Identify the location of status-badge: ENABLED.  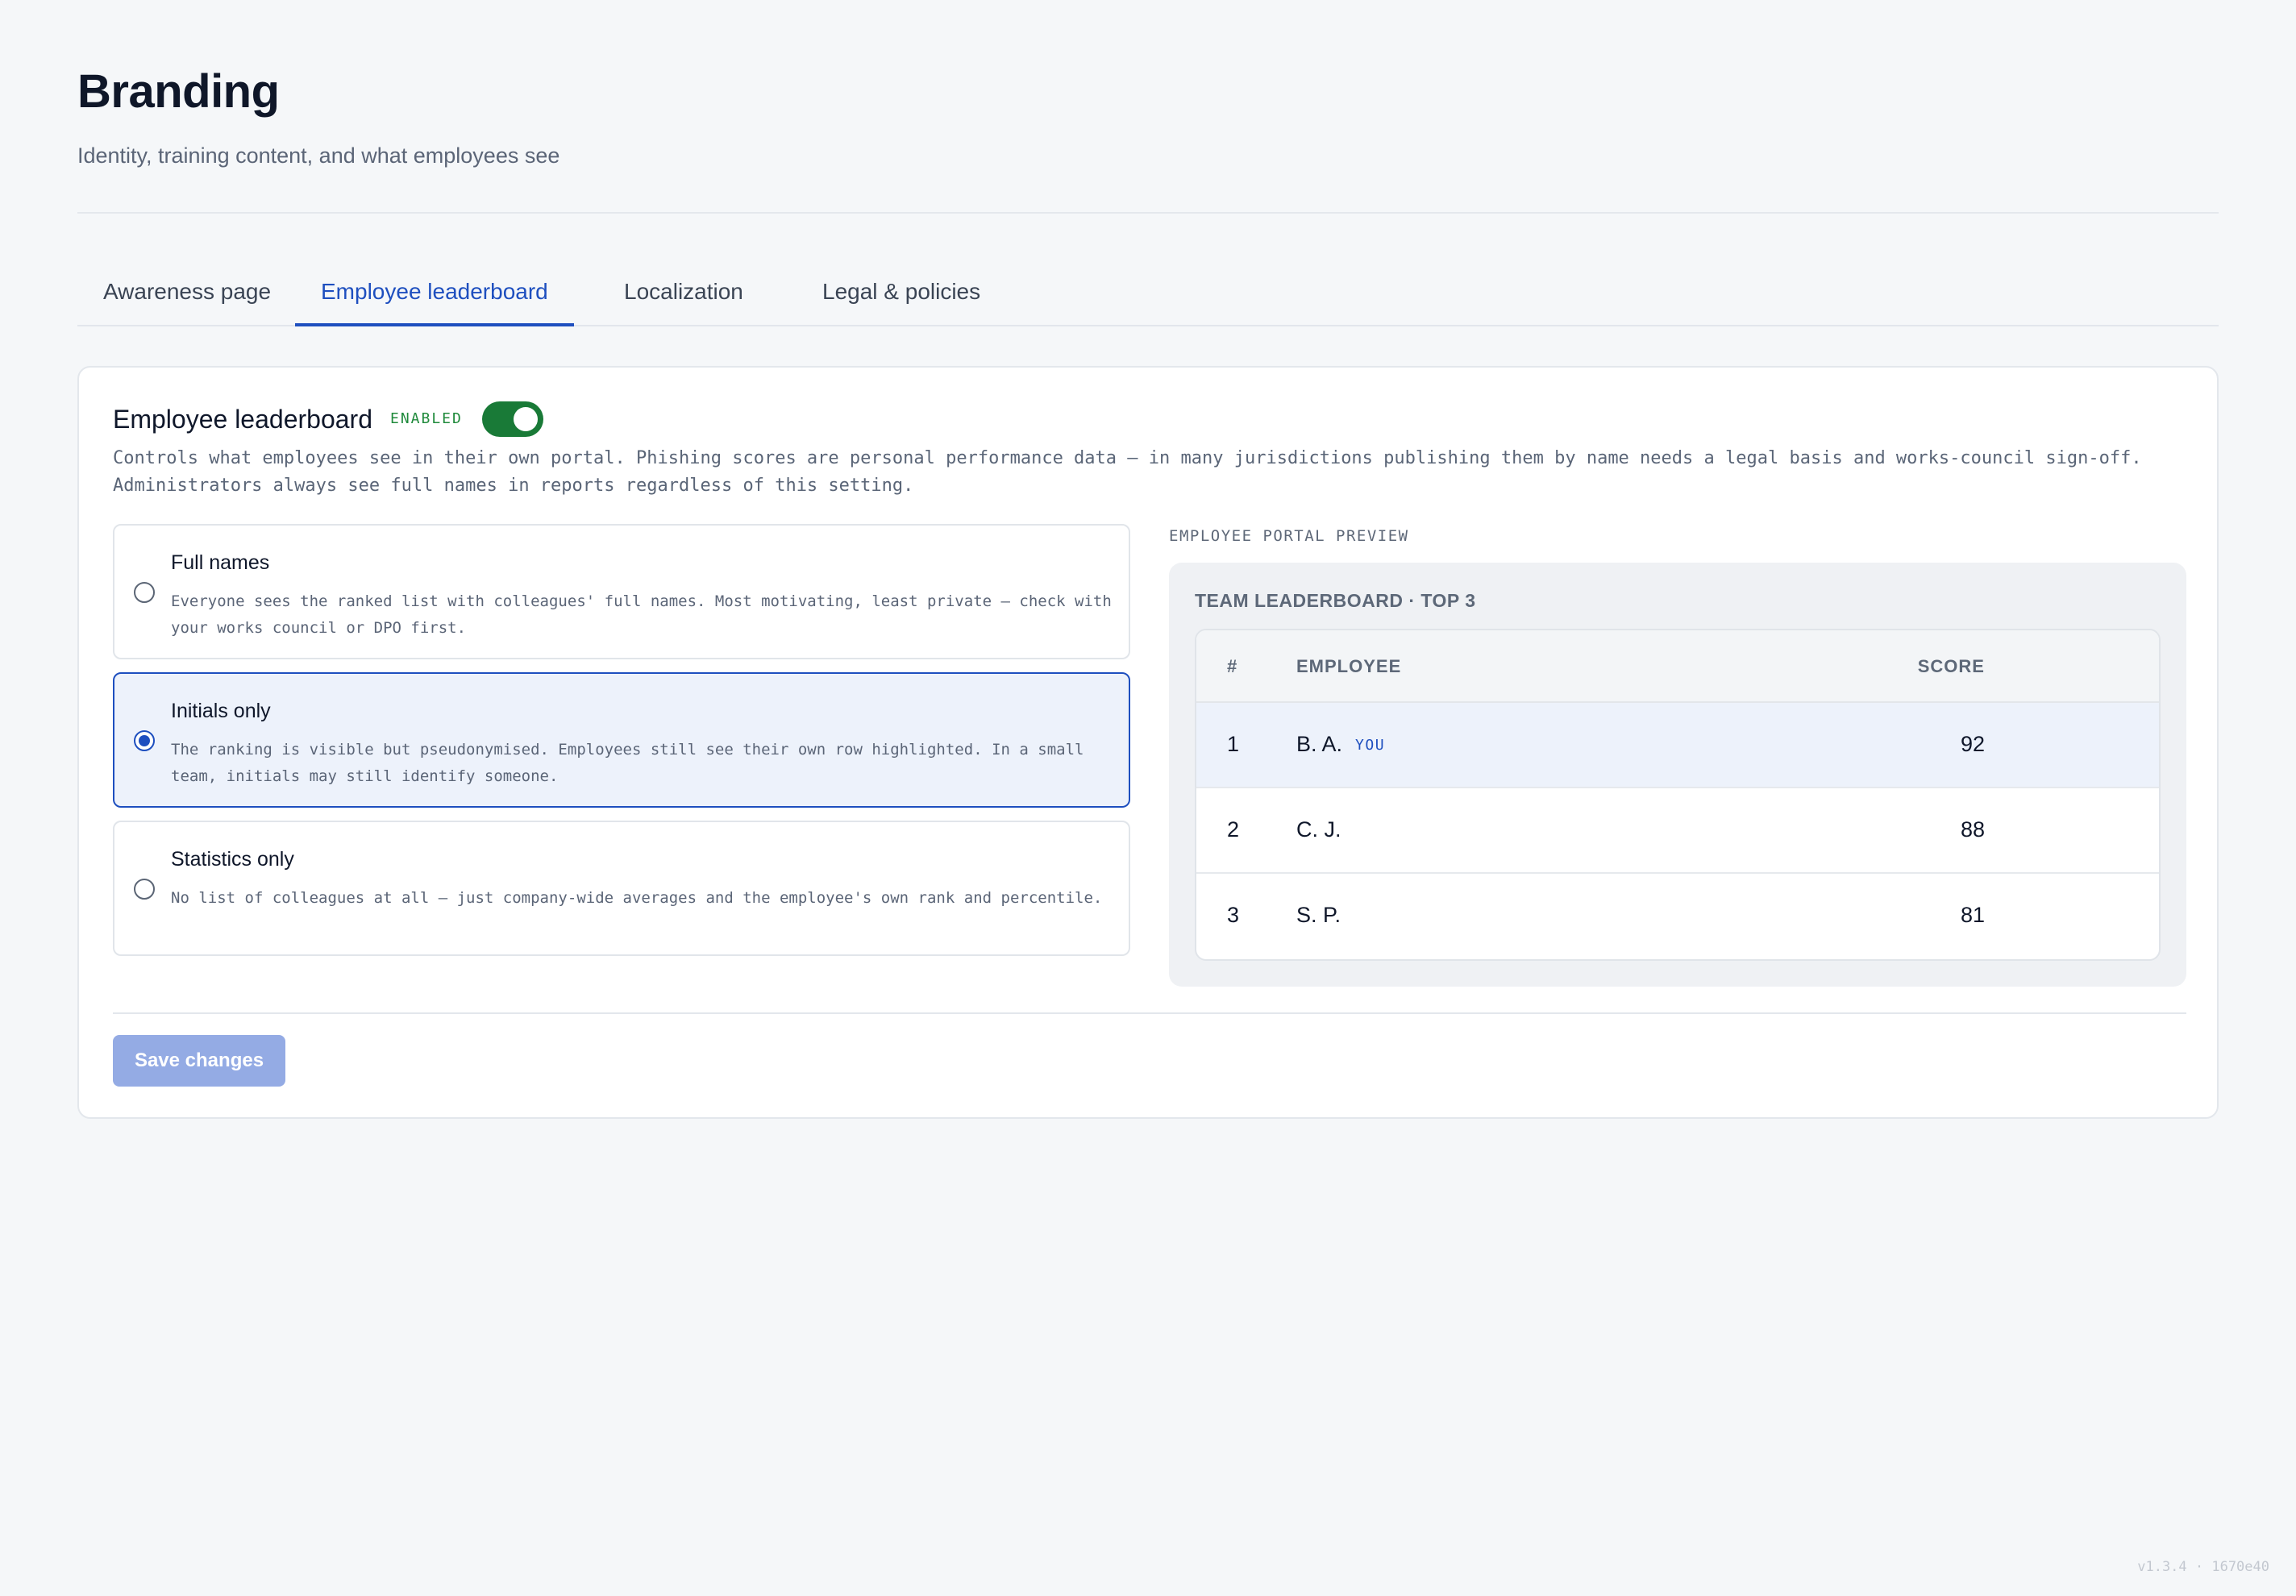
(427, 418).